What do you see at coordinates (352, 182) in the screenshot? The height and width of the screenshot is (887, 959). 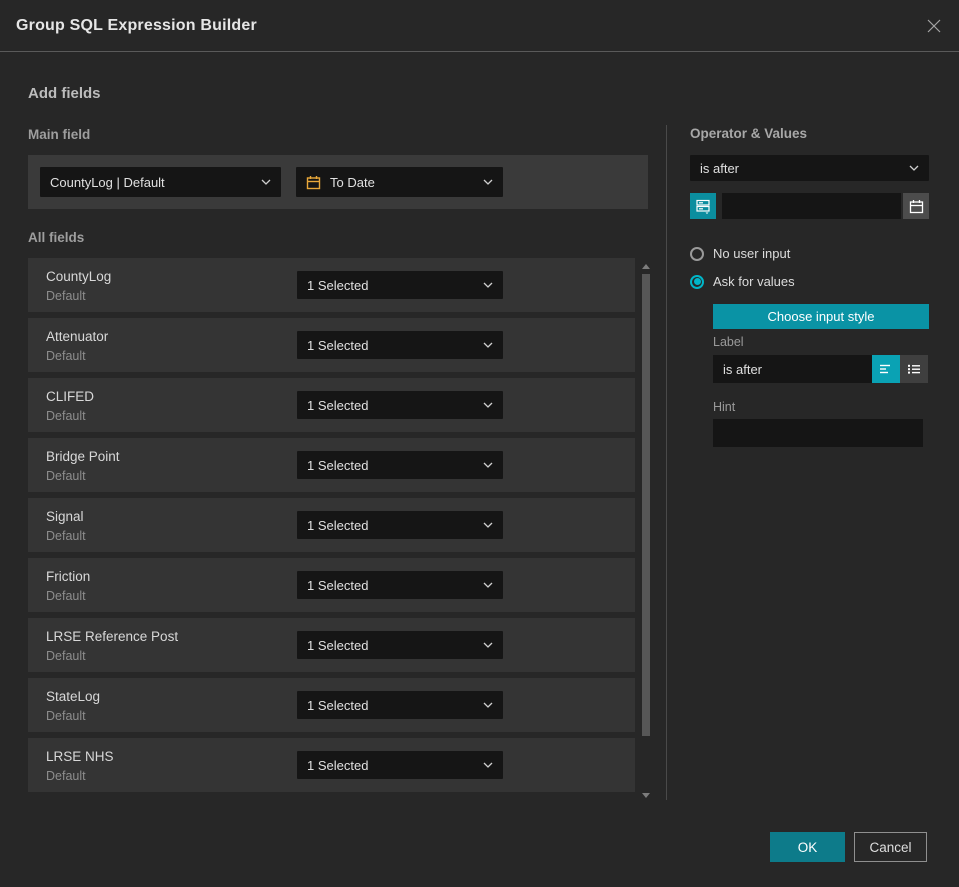 I see `field-type-select-value: To Date` at bounding box center [352, 182].